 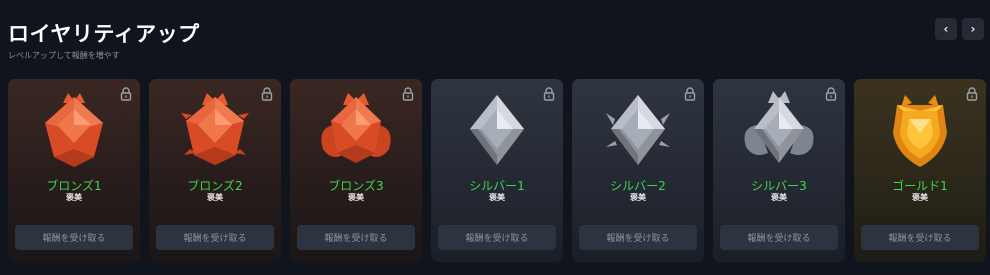 I want to click on chevron-right-icon: ›, so click(x=973, y=29).